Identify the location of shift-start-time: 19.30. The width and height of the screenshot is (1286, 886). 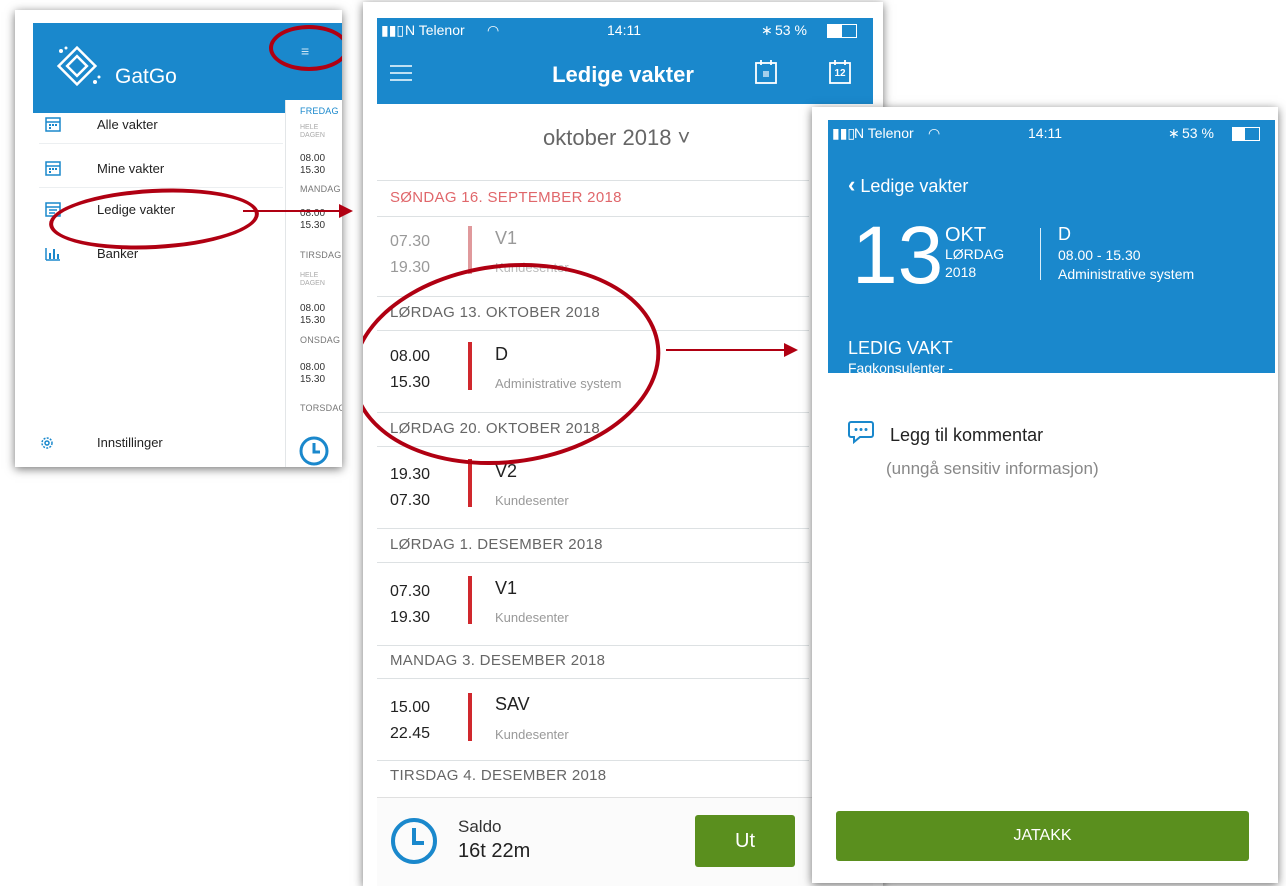
(410, 474).